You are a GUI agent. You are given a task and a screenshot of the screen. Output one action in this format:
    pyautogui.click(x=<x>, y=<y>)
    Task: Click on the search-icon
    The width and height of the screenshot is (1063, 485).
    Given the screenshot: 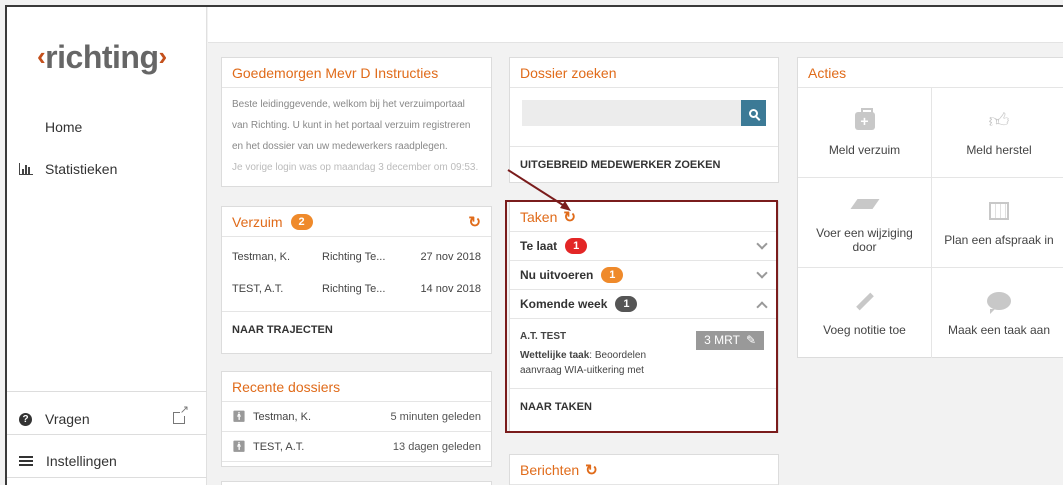 What is the action you would take?
    pyautogui.click(x=753, y=113)
    